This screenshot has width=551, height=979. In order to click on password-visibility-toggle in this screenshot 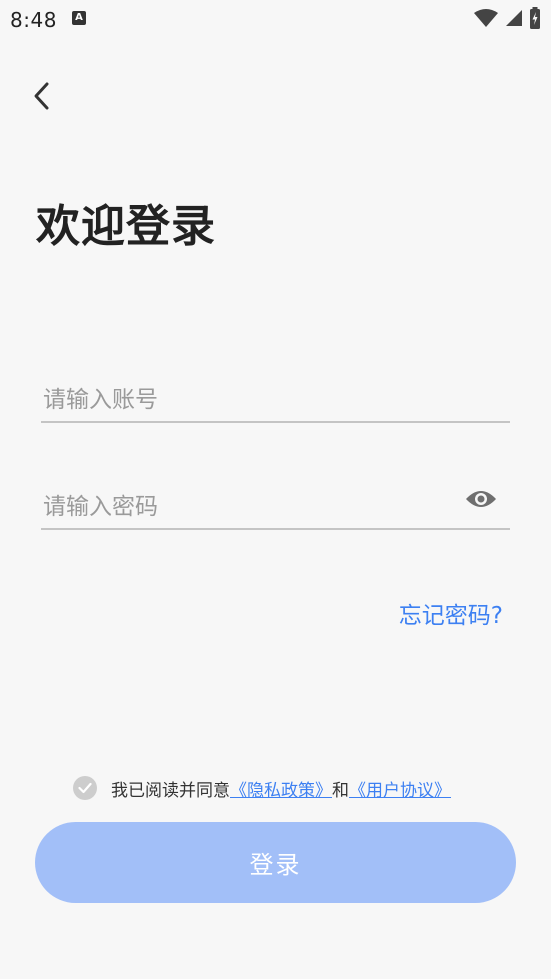, I will do `click(481, 499)`.